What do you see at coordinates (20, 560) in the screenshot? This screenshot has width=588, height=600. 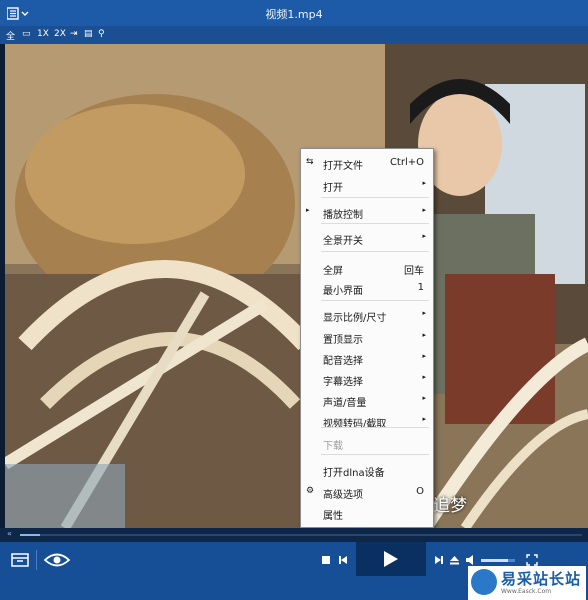 I see `playlist-box-icon` at bounding box center [20, 560].